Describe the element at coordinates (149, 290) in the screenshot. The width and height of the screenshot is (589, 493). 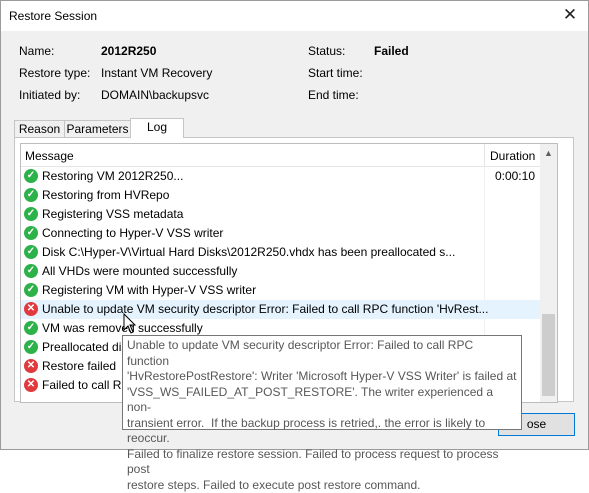
I see `log-message: Registering VM with Hyper-V VSS writer` at that location.